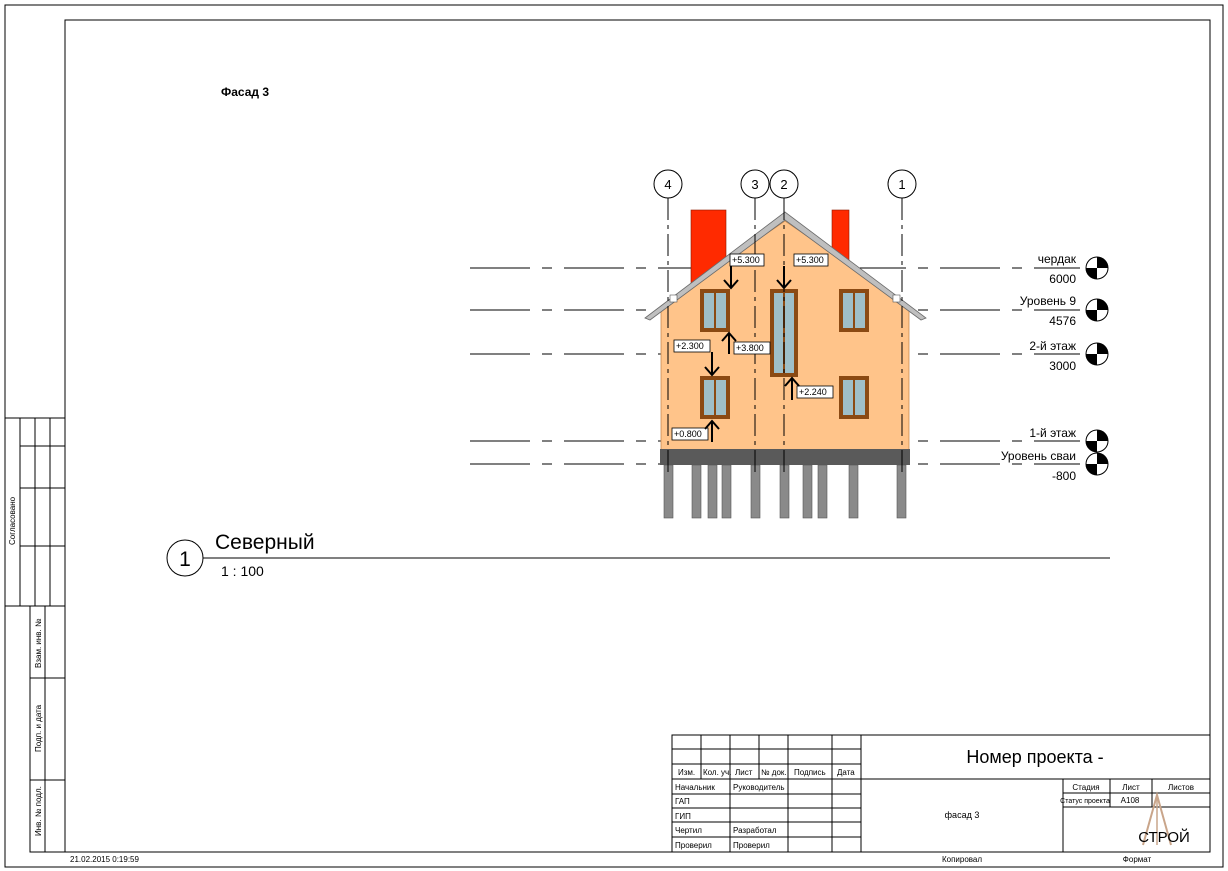  What do you see at coordinates (242, 571) in the screenshot?
I see `elevation-scale: 1 : 100` at bounding box center [242, 571].